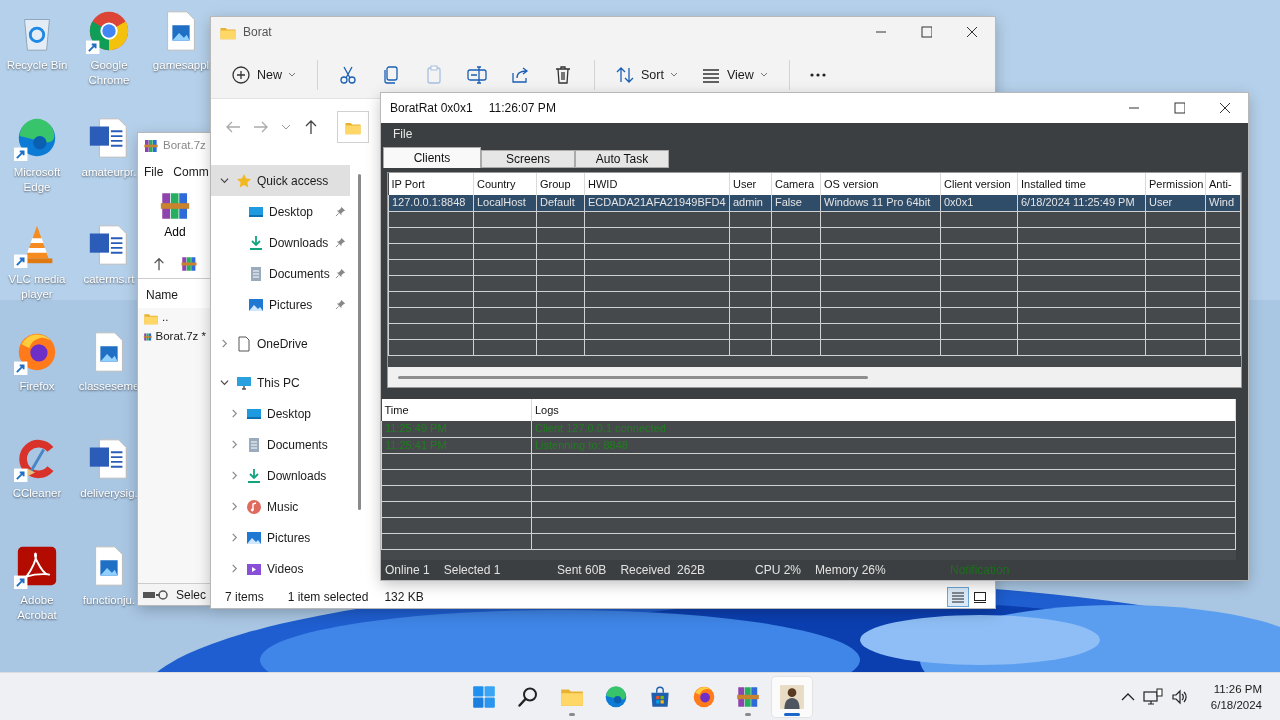 This screenshot has height=720, width=1280. What do you see at coordinates (109, 73) in the screenshot?
I see `icon-label: Google Chrome` at bounding box center [109, 73].